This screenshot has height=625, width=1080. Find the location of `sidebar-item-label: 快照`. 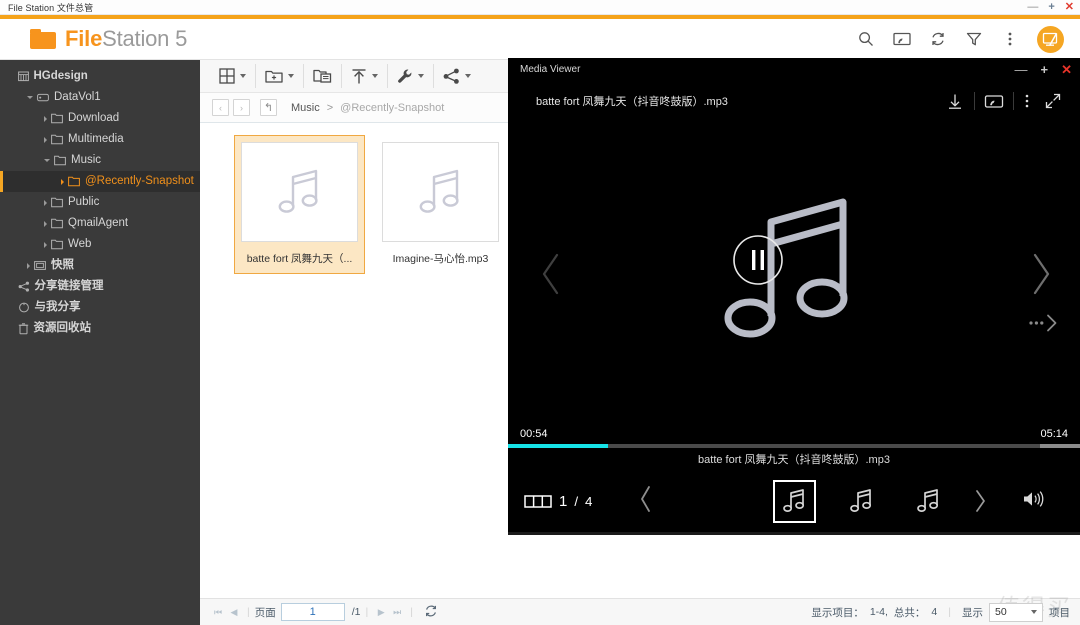

sidebar-item-label: 快照 is located at coordinates (62, 264).